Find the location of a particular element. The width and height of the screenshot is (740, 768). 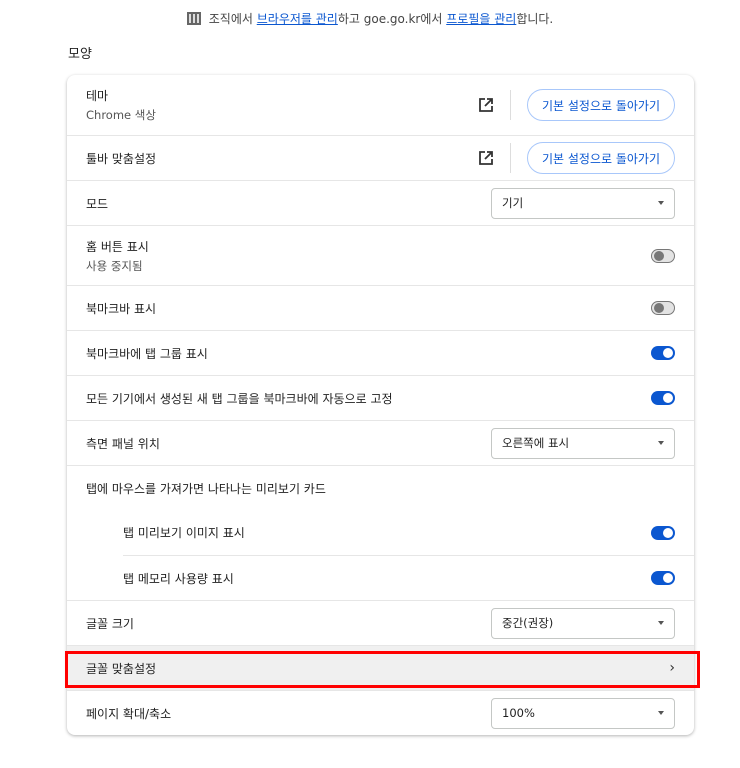

toolbar-label: 툴바 맞춤설정 is located at coordinates (121, 158).